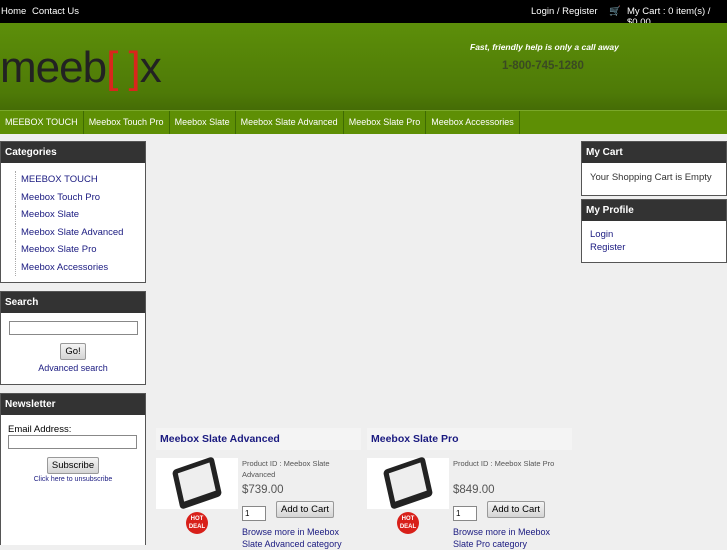 The height and width of the screenshot is (550, 727). What do you see at coordinates (286, 469) in the screenshot?
I see `product-id: Product ID : Meebox Slate Advanced` at bounding box center [286, 469].